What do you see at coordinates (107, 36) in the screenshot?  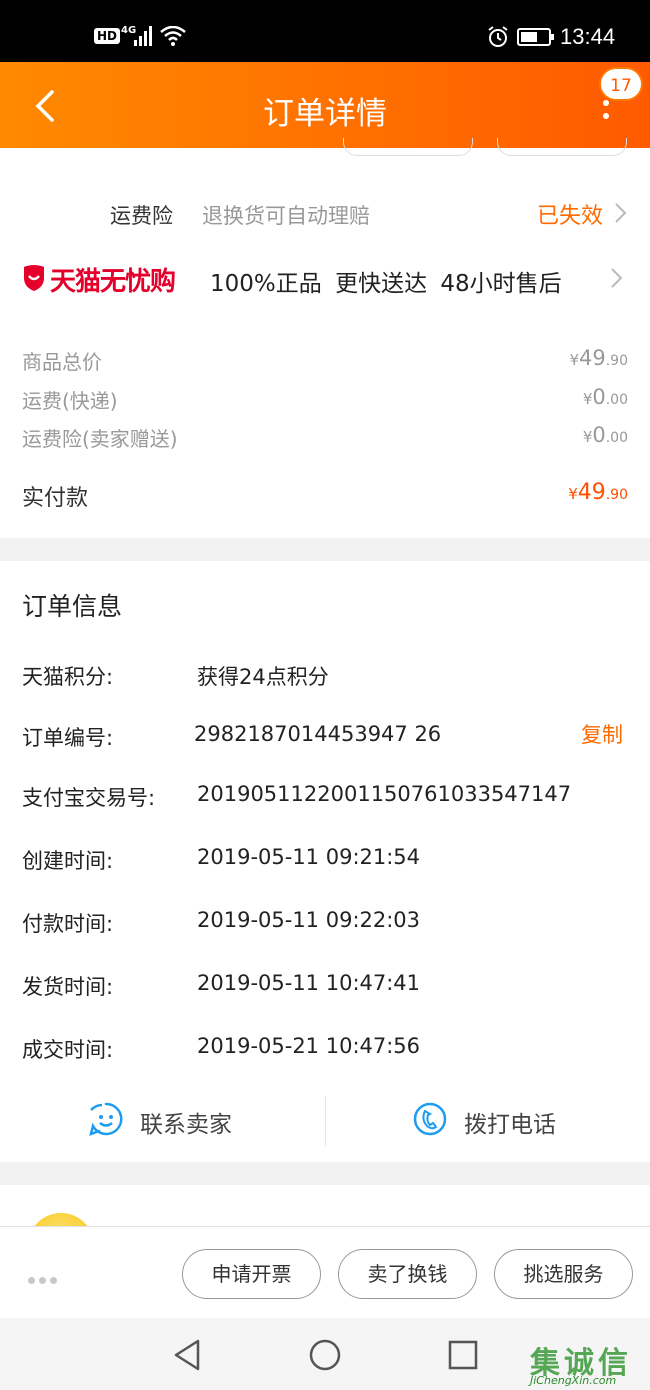 I see `hd-indicator: HD` at bounding box center [107, 36].